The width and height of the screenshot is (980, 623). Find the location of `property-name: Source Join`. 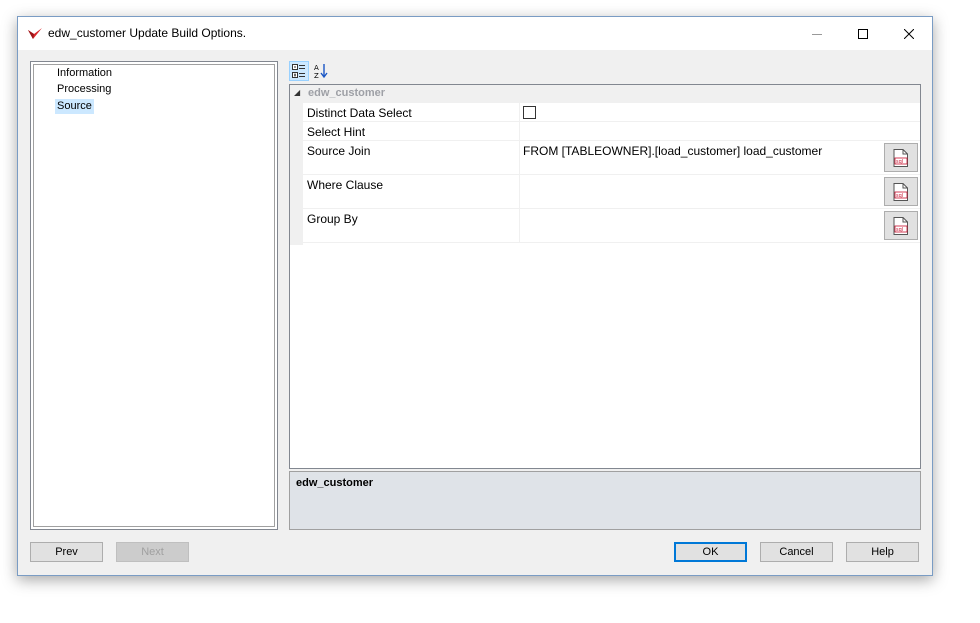

property-name: Source Join is located at coordinates (339, 151).